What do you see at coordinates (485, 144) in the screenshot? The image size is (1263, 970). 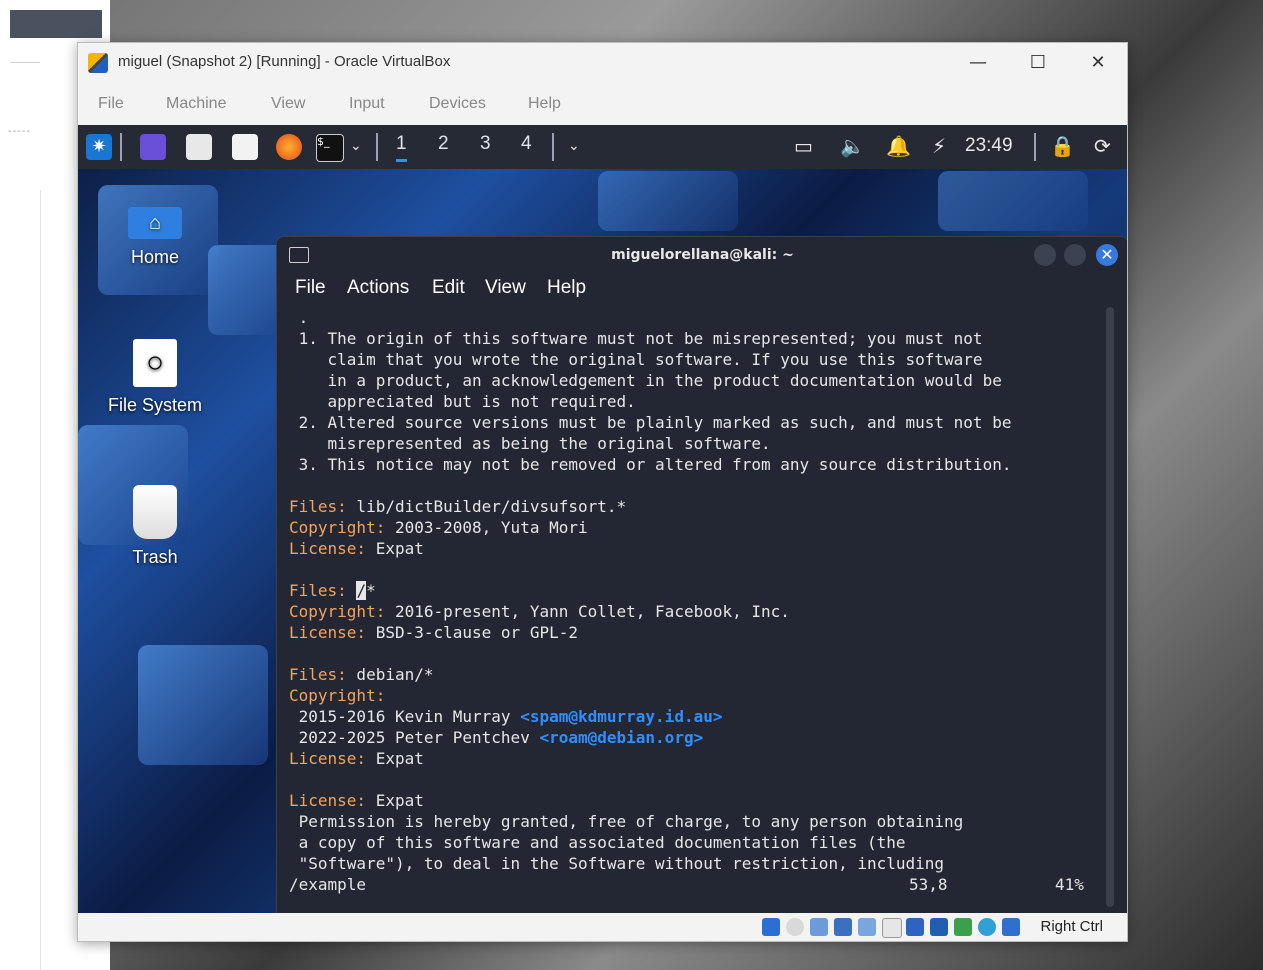 I see `workspace-3: 3` at bounding box center [485, 144].